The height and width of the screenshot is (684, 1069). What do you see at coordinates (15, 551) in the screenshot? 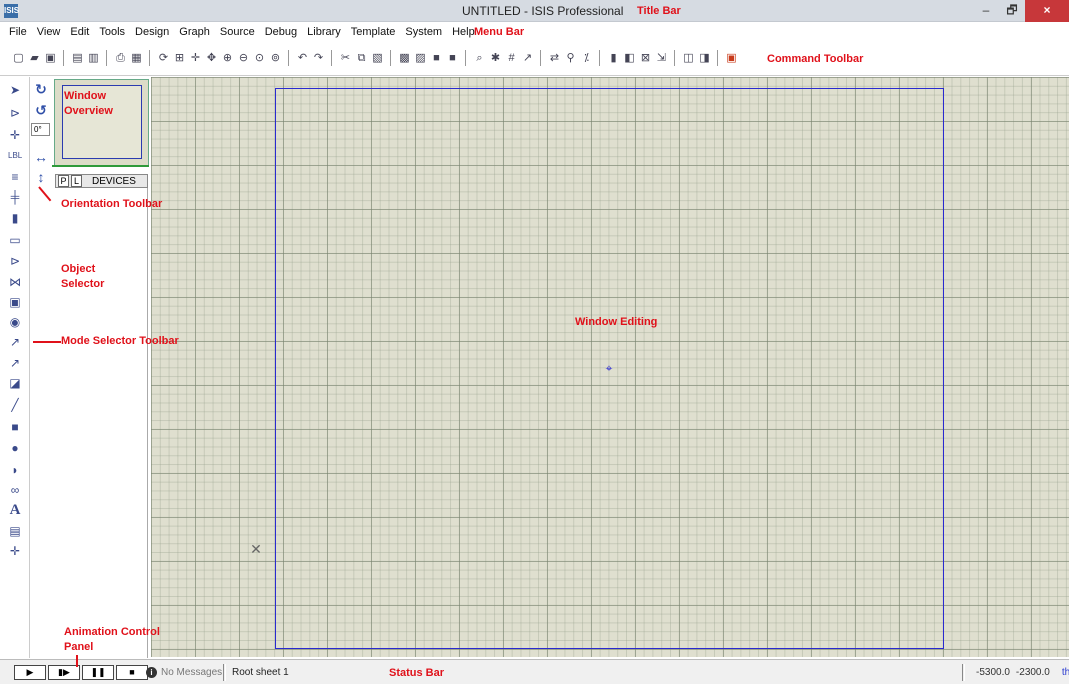
I see `marker-icon: ✛` at bounding box center [15, 551].